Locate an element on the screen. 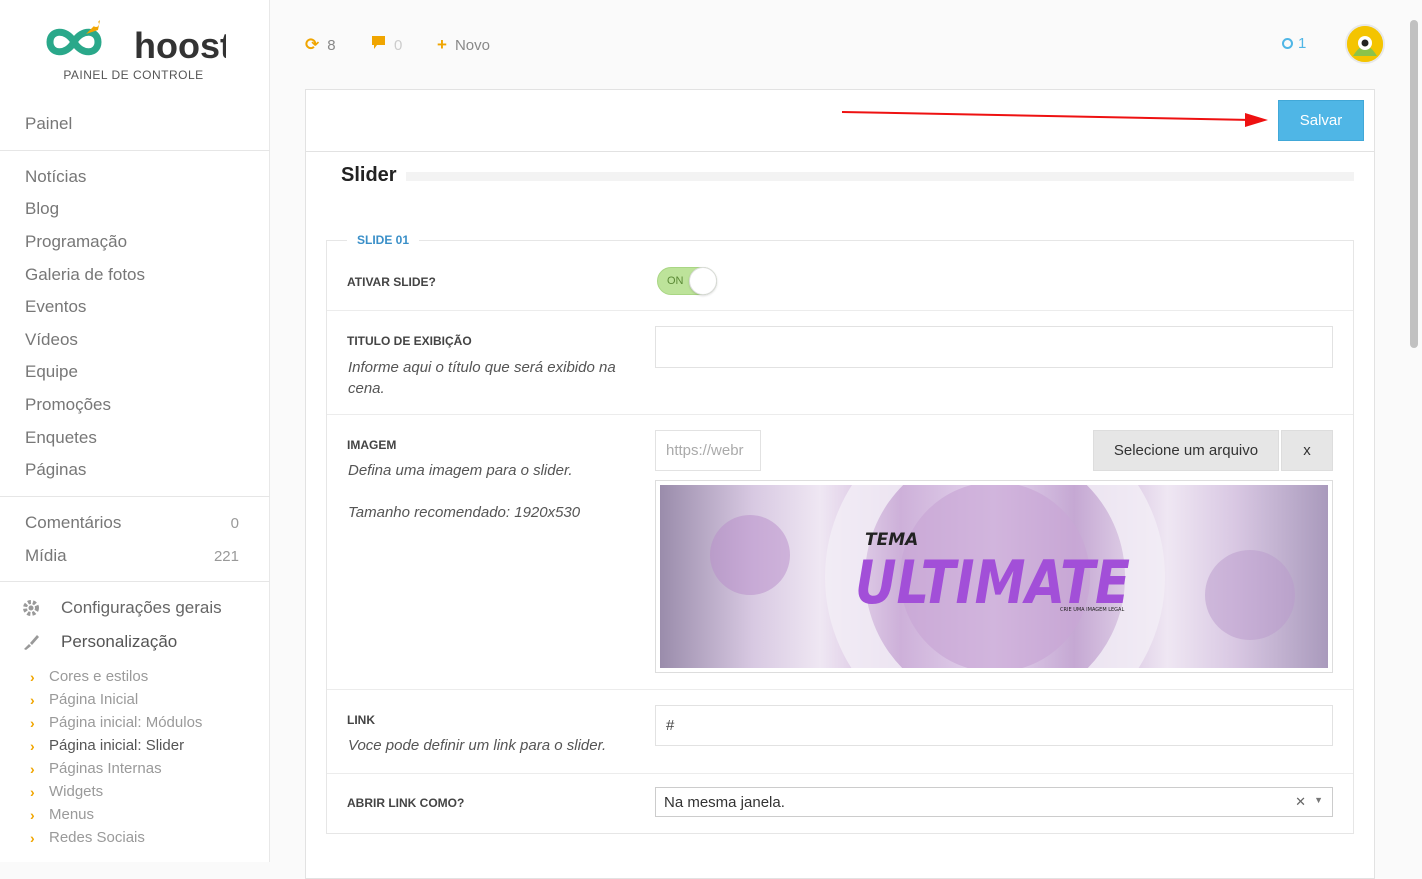 The height and width of the screenshot is (879, 1422). brand-name: hoost is located at coordinates (180, 45).